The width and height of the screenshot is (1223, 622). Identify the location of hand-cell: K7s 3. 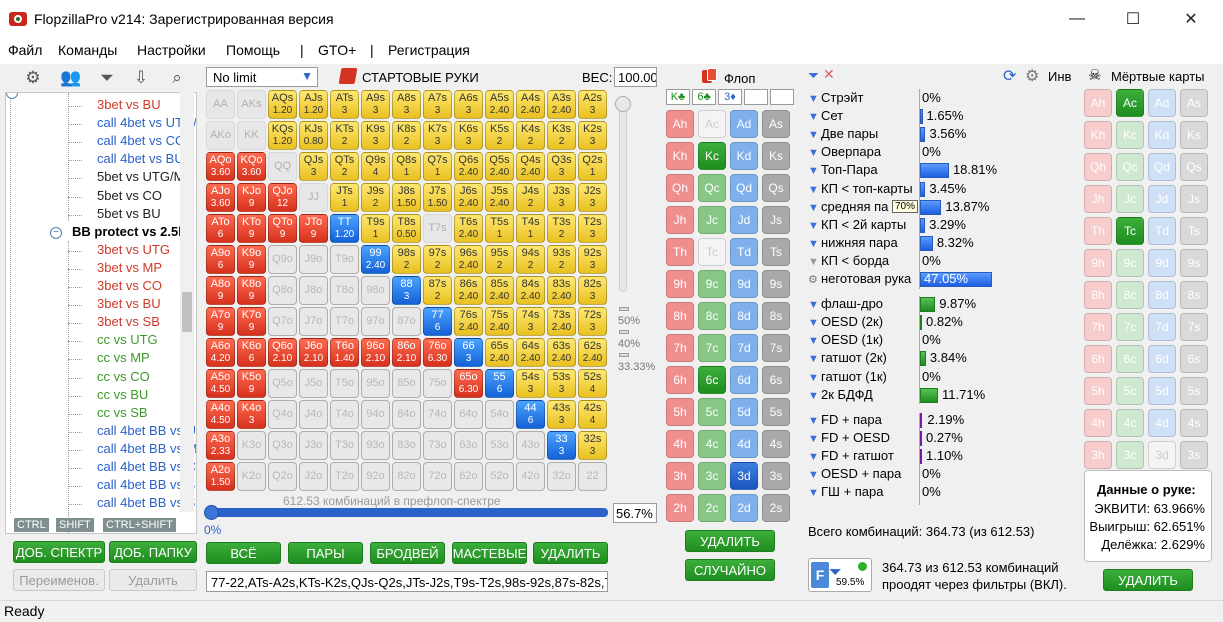
(437, 135).